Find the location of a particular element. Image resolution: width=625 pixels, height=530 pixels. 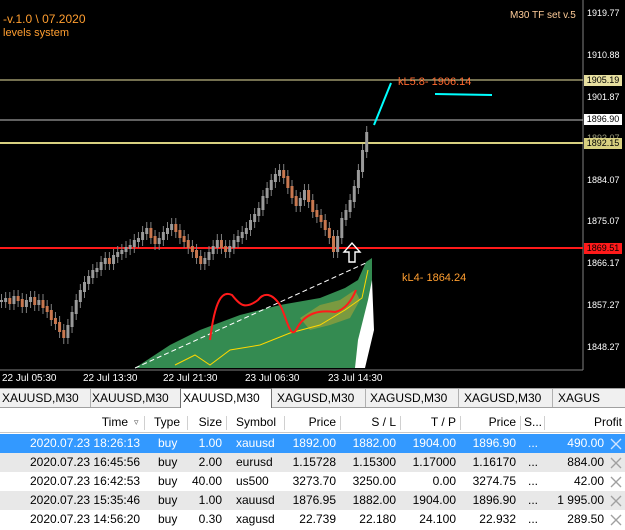

col-current-price: Price is located at coordinates (493, 422).